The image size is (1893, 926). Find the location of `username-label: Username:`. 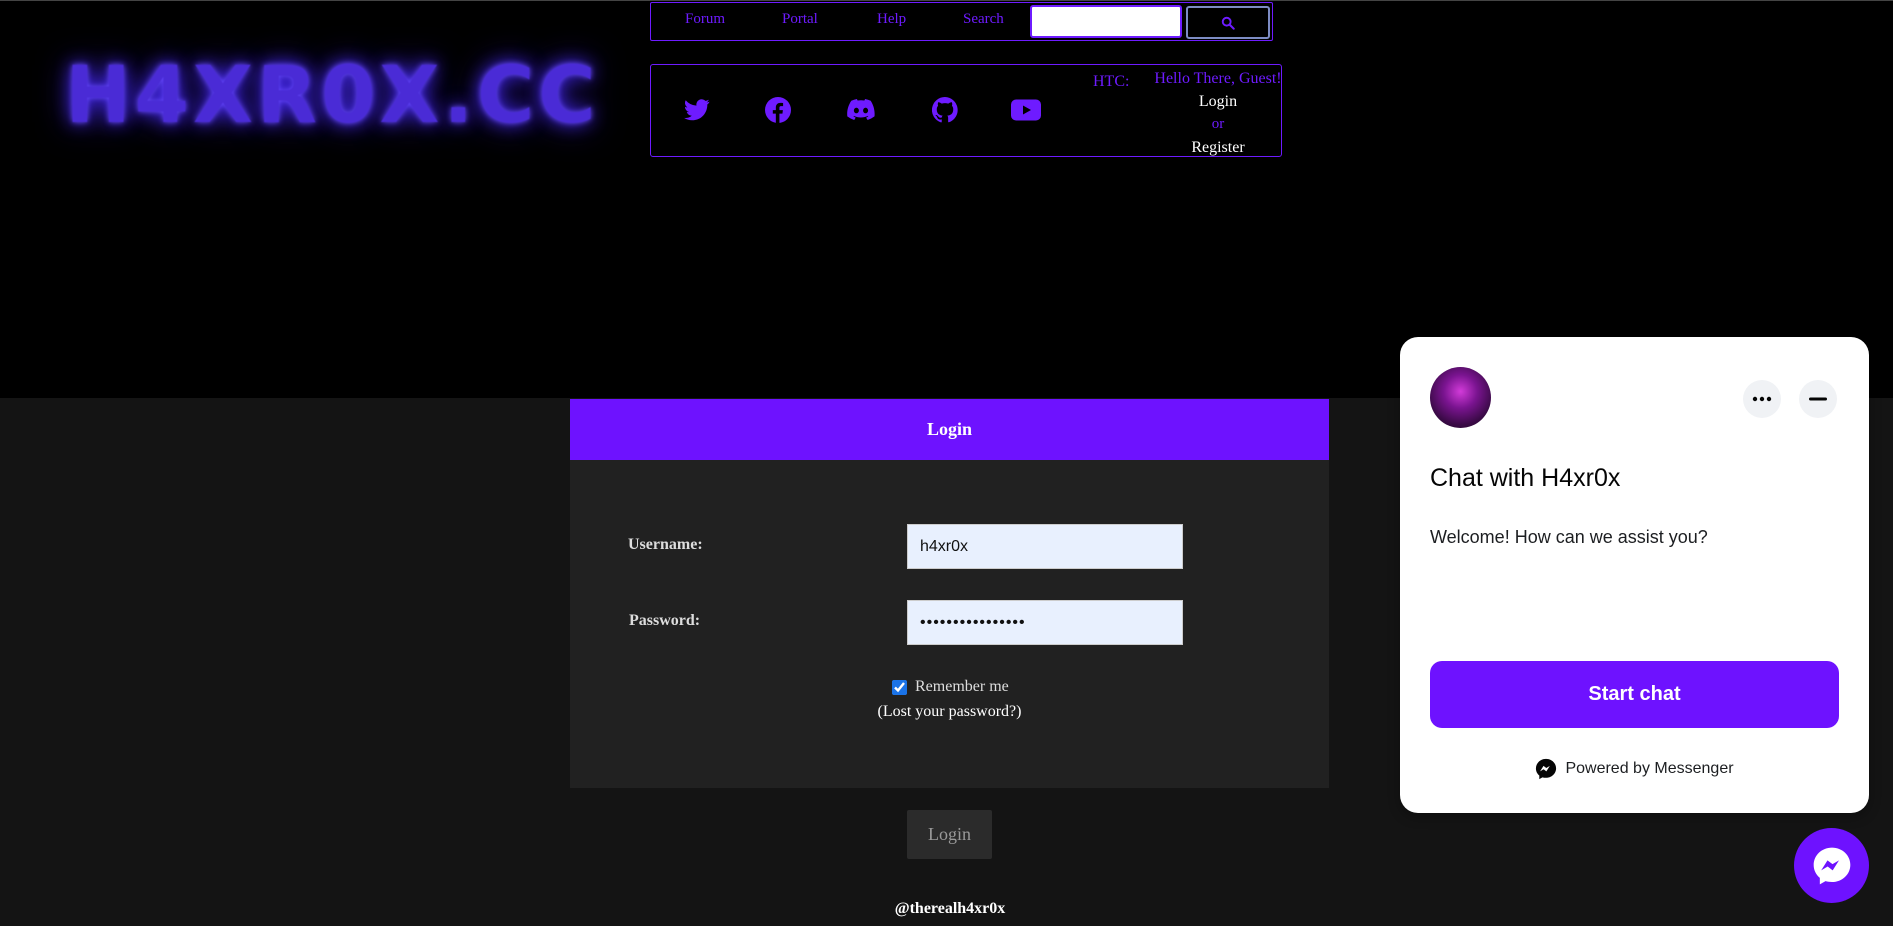

username-label: Username: is located at coordinates (665, 544).